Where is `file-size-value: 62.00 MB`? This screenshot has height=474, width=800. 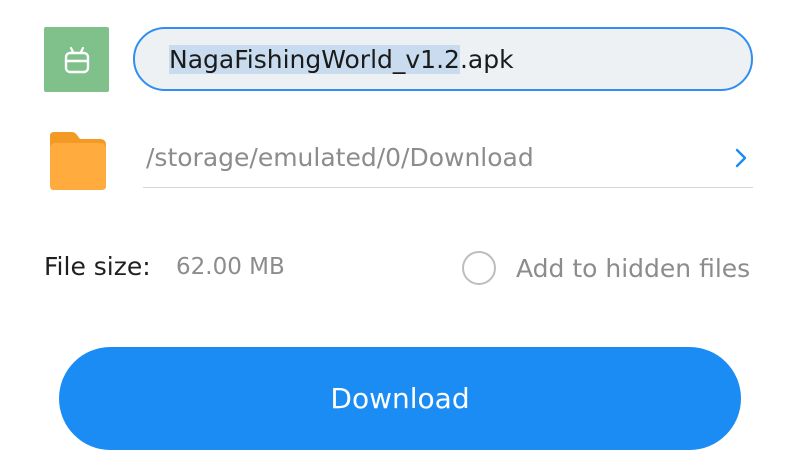 file-size-value: 62.00 MB is located at coordinates (230, 267).